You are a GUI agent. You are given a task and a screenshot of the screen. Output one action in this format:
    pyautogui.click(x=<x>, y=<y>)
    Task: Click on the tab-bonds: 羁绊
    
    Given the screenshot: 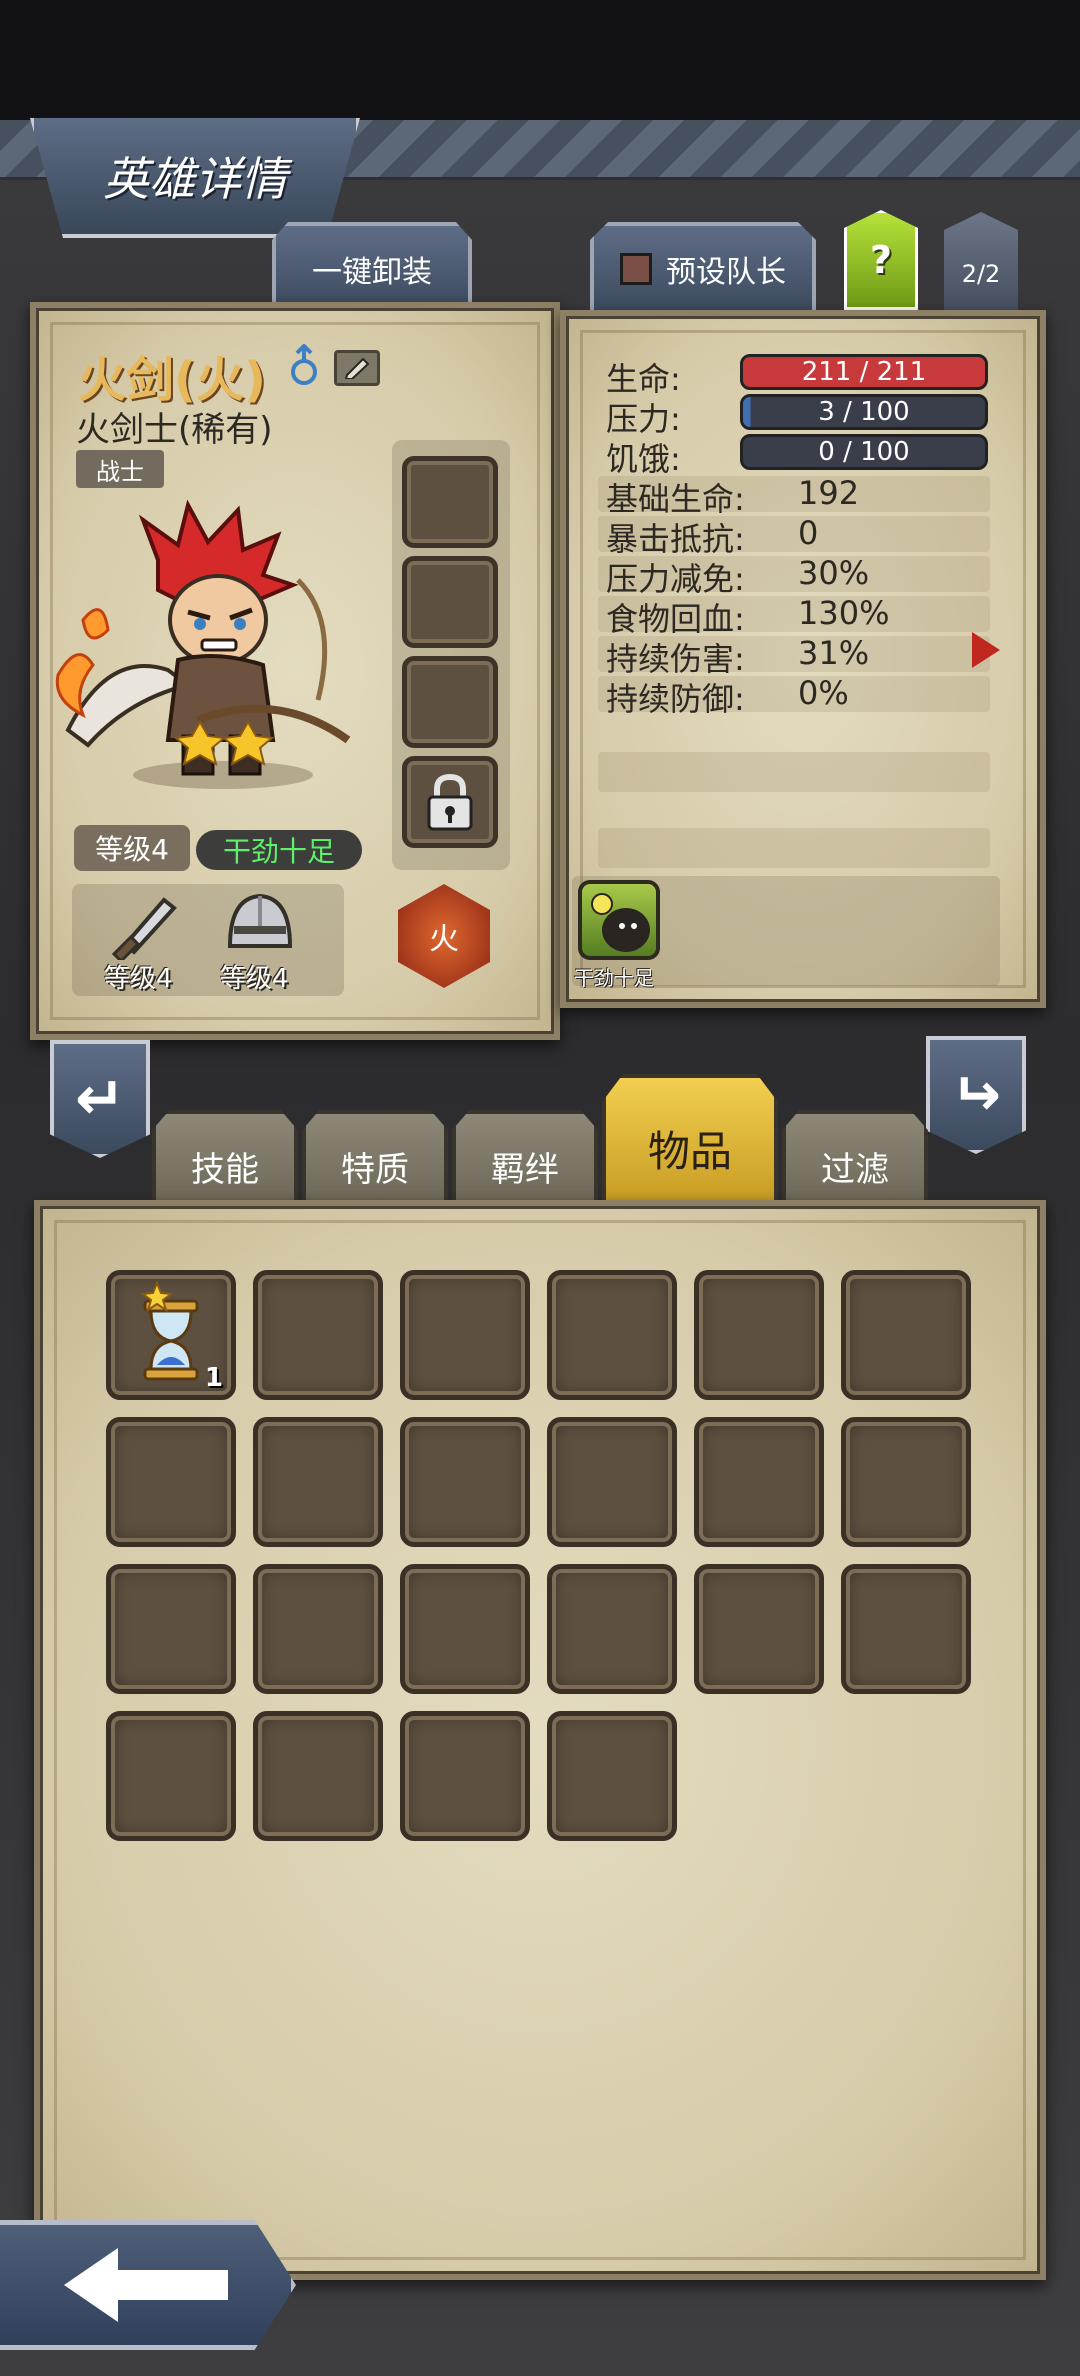 What is the action you would take?
    pyautogui.click(x=525, y=1156)
    